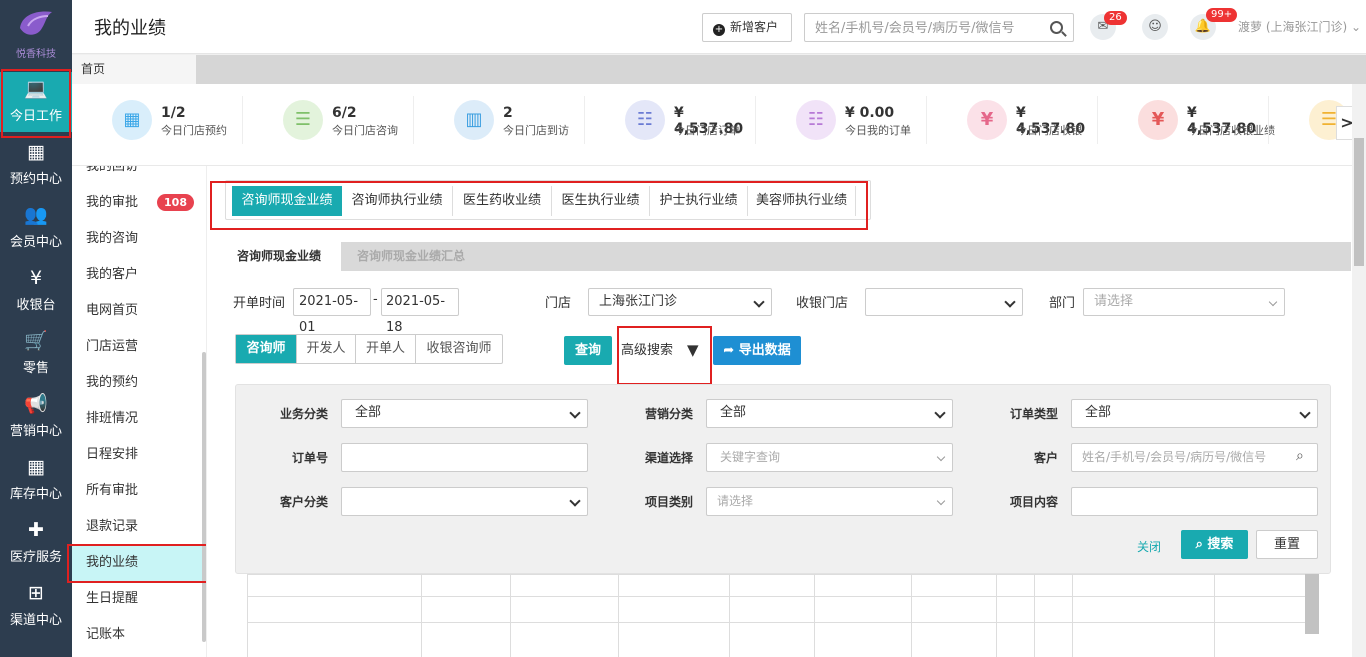 The image size is (1366, 657). Describe the element at coordinates (1194, 501) in the screenshot. I see `item-content-input` at that location.